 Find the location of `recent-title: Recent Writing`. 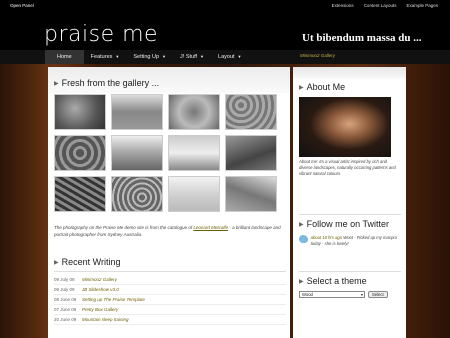

recent-title: Recent Writing is located at coordinates (91, 262).